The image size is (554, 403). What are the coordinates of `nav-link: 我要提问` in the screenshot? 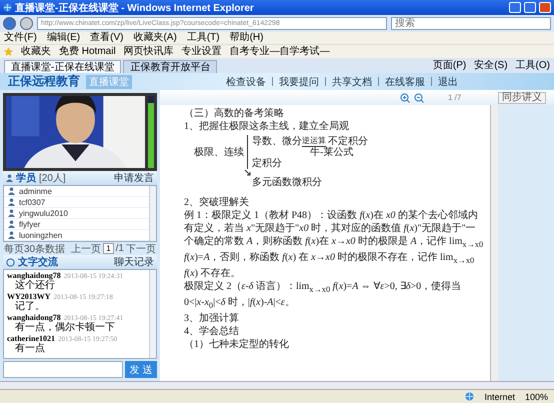 It's located at (299, 81).